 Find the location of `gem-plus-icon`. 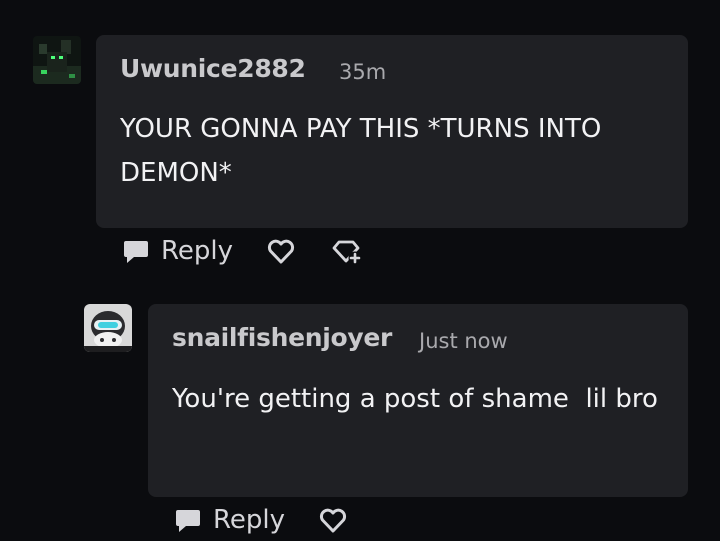

gem-plus-icon is located at coordinates (346, 251).